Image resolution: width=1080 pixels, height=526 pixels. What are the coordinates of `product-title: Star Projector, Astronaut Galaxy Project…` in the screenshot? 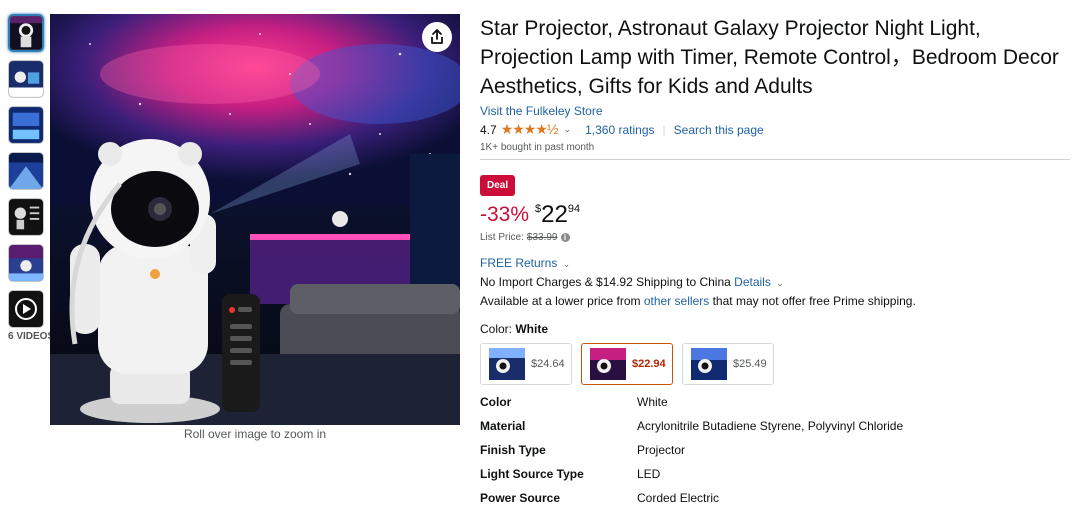 It's located at (769, 57).